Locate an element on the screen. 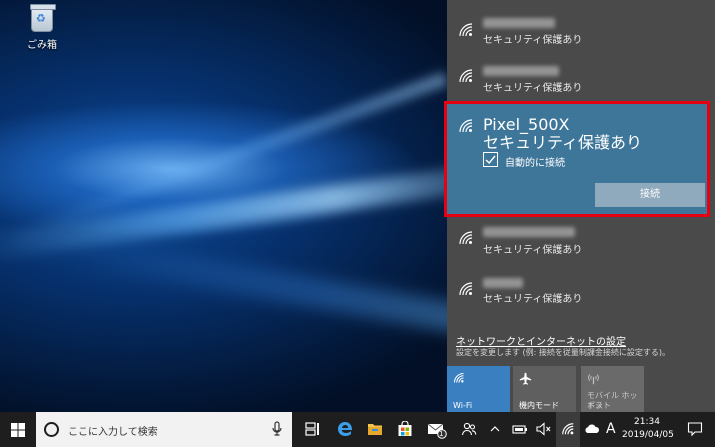  task-view-button is located at coordinates (313, 429).